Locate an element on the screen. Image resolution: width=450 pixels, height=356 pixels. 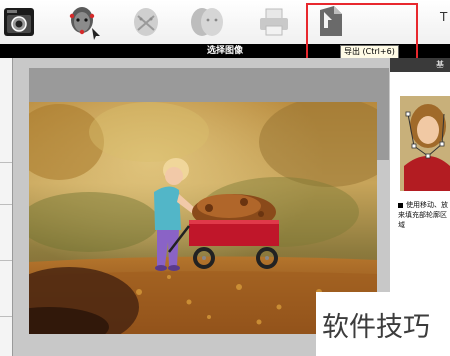
portrait-thumbnail is located at coordinates (425, 143).